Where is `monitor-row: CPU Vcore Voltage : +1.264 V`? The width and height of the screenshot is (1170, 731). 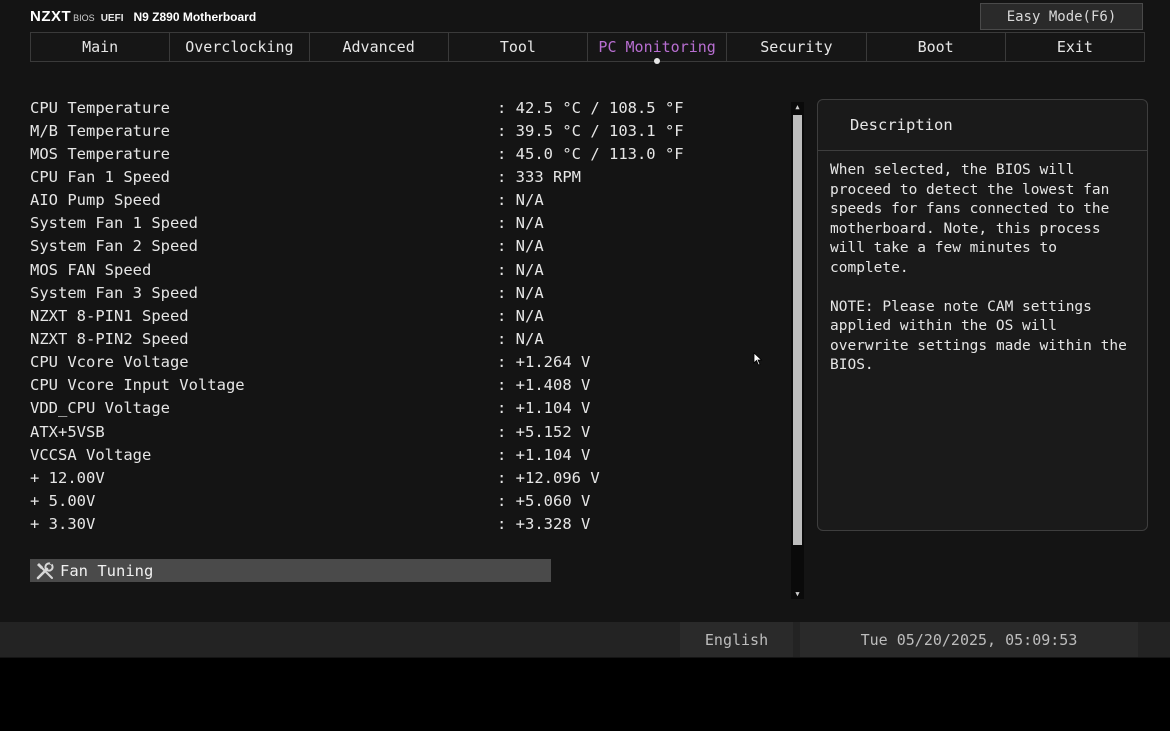
monitor-row: CPU Vcore Voltage : +1.264 V is located at coordinates (410, 362).